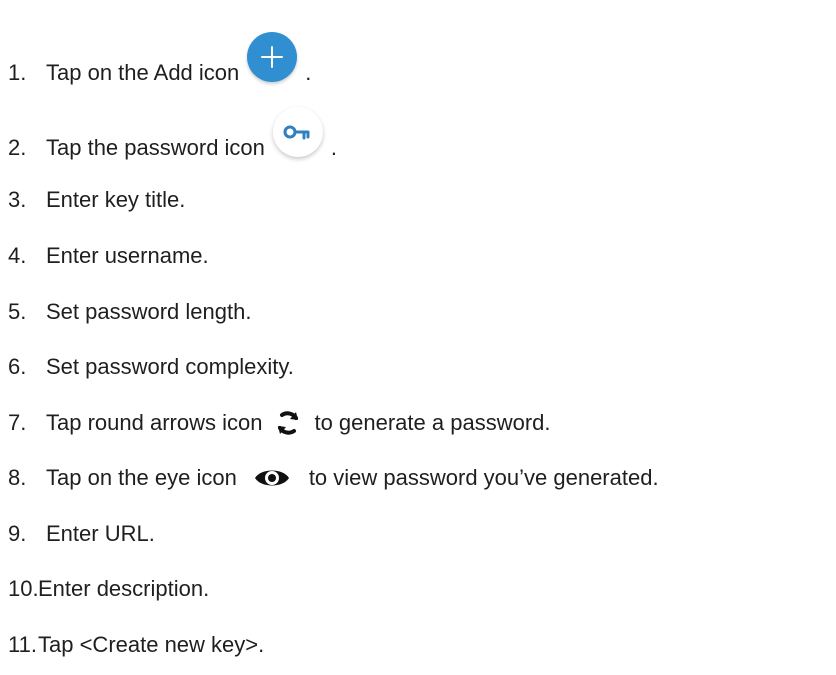 The image size is (836, 675). I want to click on step-number: 6., so click(17, 366).